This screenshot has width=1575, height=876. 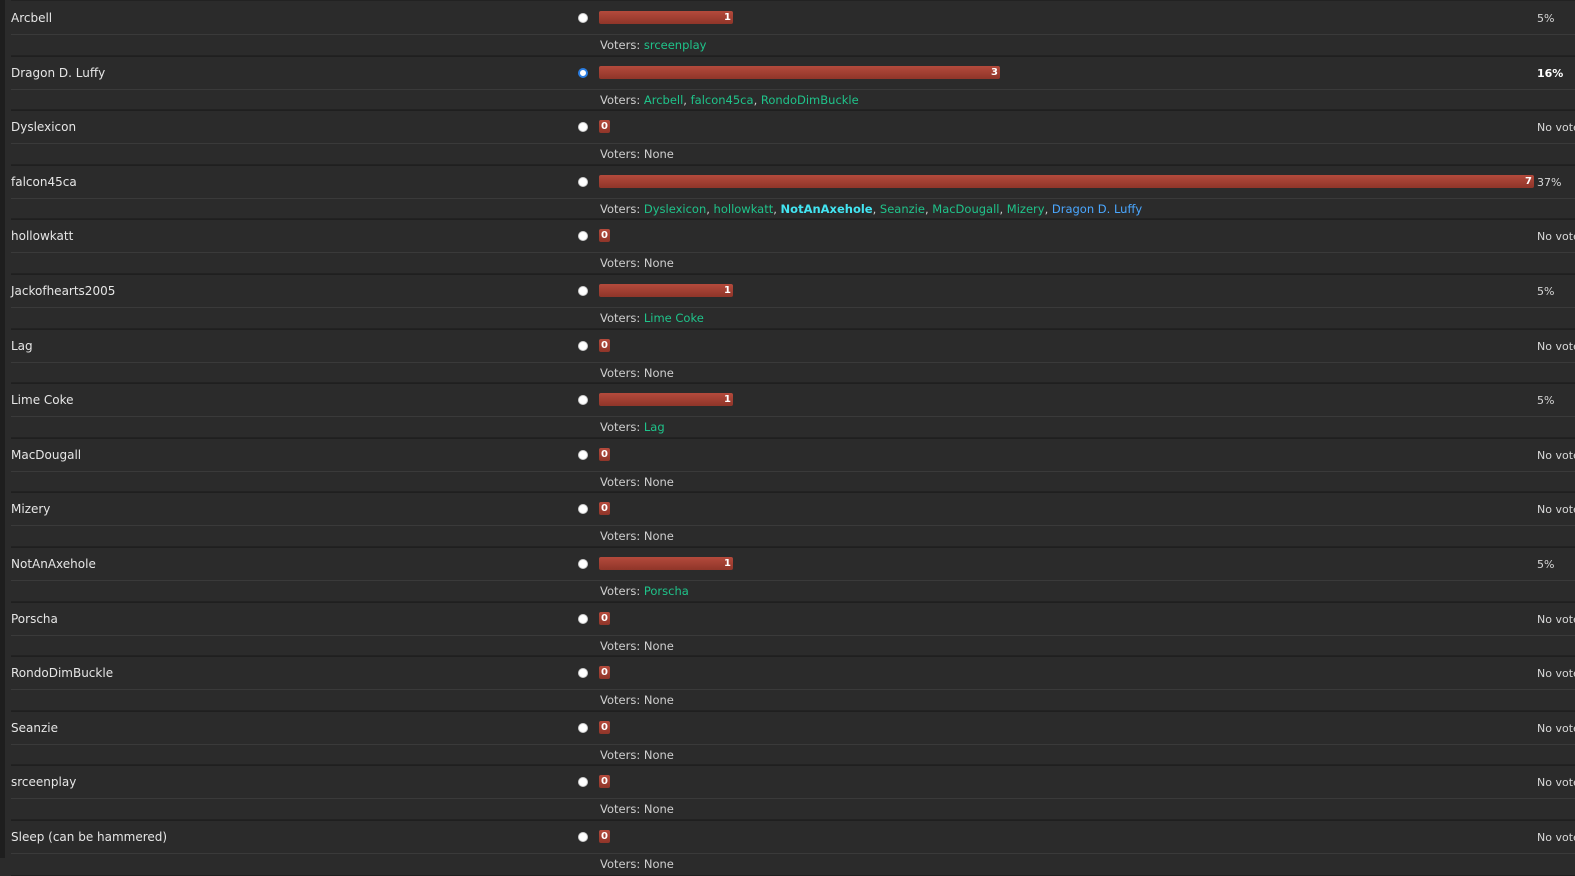 I want to click on voter-link: MacDougall, so click(x=965, y=209).